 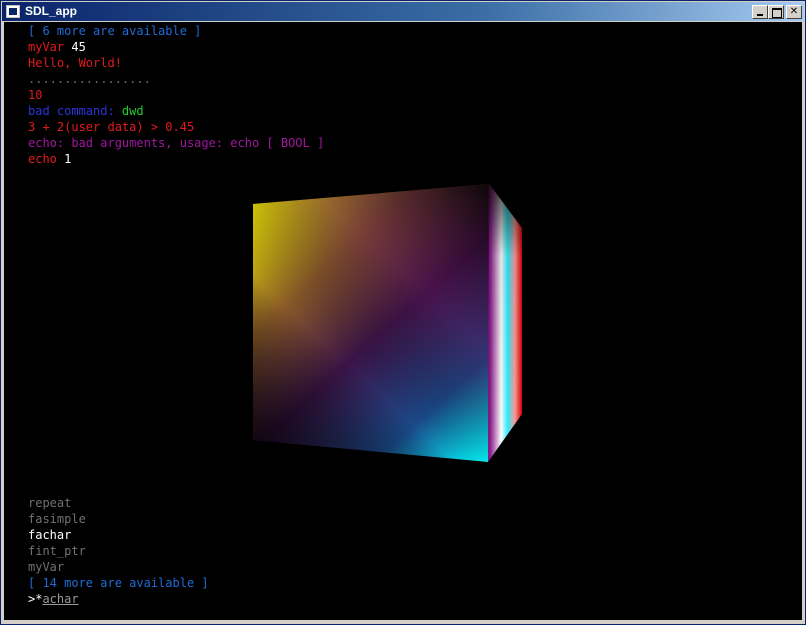 I want to click on suggestion-label: repeat, so click(x=50, y=503).